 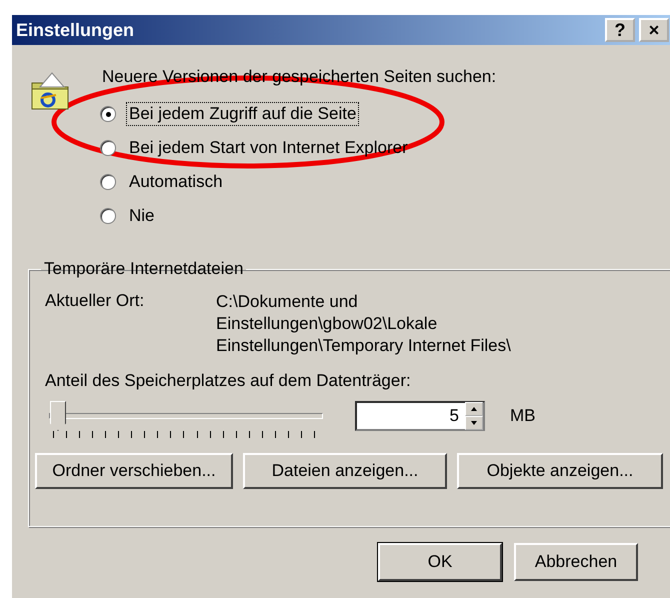 What do you see at coordinates (143, 269) in the screenshot?
I see `group-title: Temporäre Internetdateien` at bounding box center [143, 269].